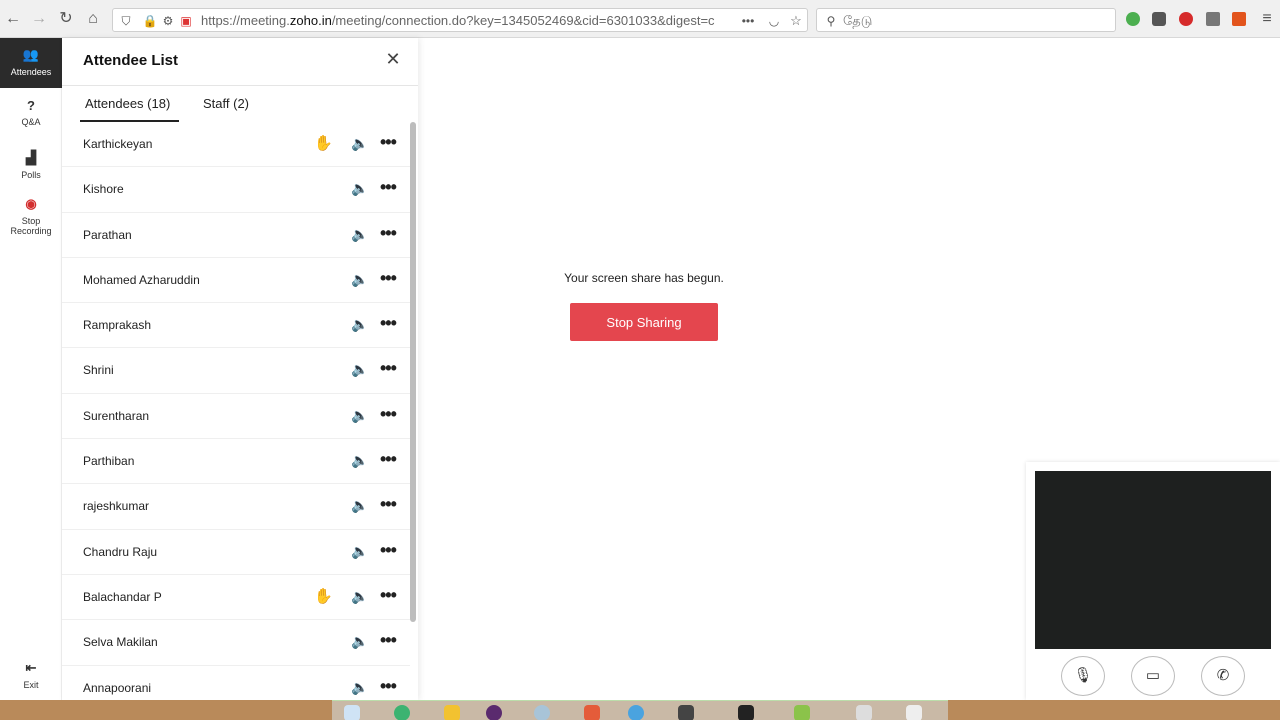 This screenshot has width=1280, height=720. I want to click on nav-polls: ▟ Polls, so click(31, 165).